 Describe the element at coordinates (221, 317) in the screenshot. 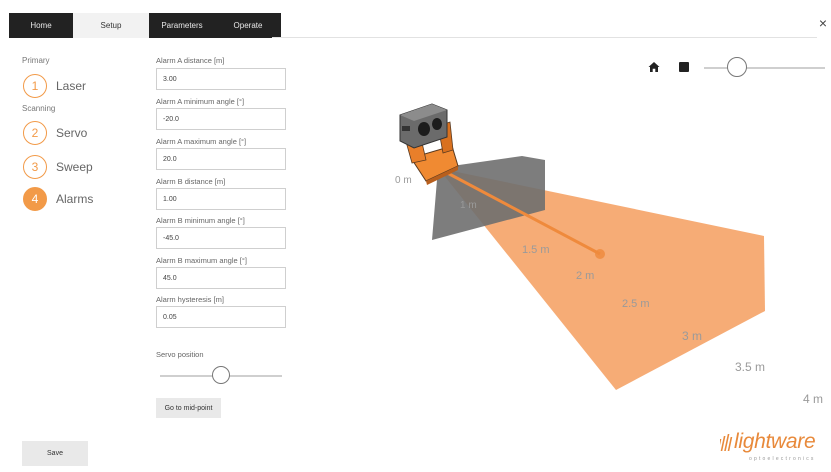

I see `alarm-hysteresis-input` at that location.